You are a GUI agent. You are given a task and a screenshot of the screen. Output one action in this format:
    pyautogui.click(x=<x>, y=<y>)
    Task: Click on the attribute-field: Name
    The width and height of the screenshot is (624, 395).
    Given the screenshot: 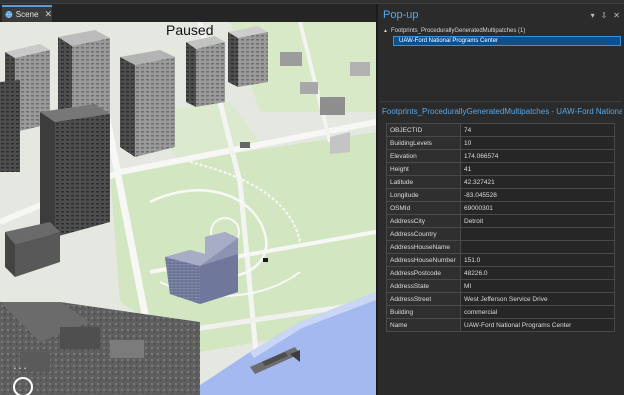 What is the action you would take?
    pyautogui.click(x=423, y=325)
    